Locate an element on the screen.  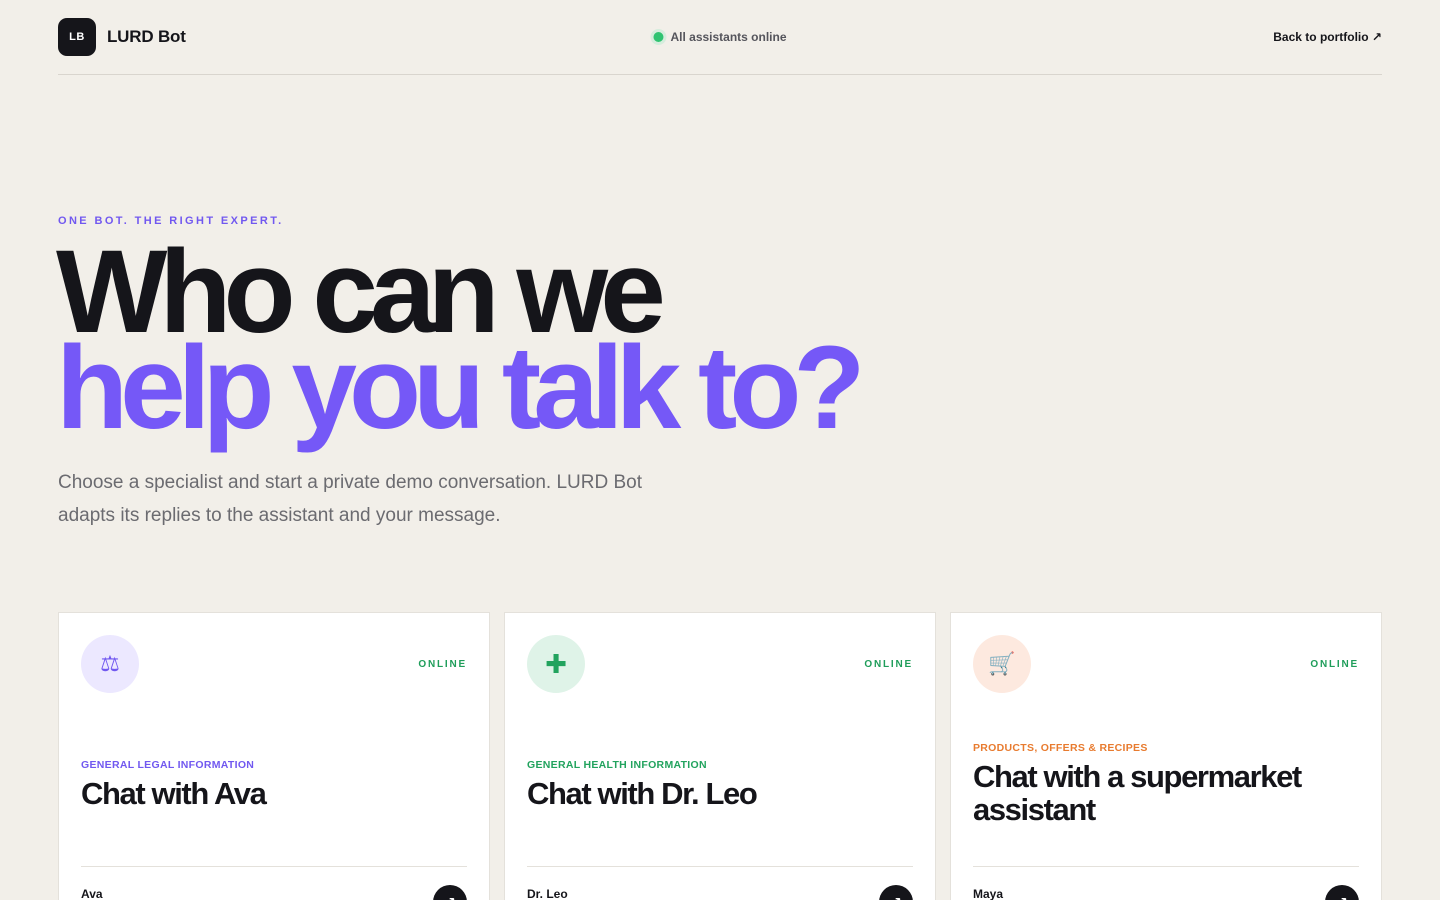
scales-icon: ⚖ is located at coordinates (110, 664).